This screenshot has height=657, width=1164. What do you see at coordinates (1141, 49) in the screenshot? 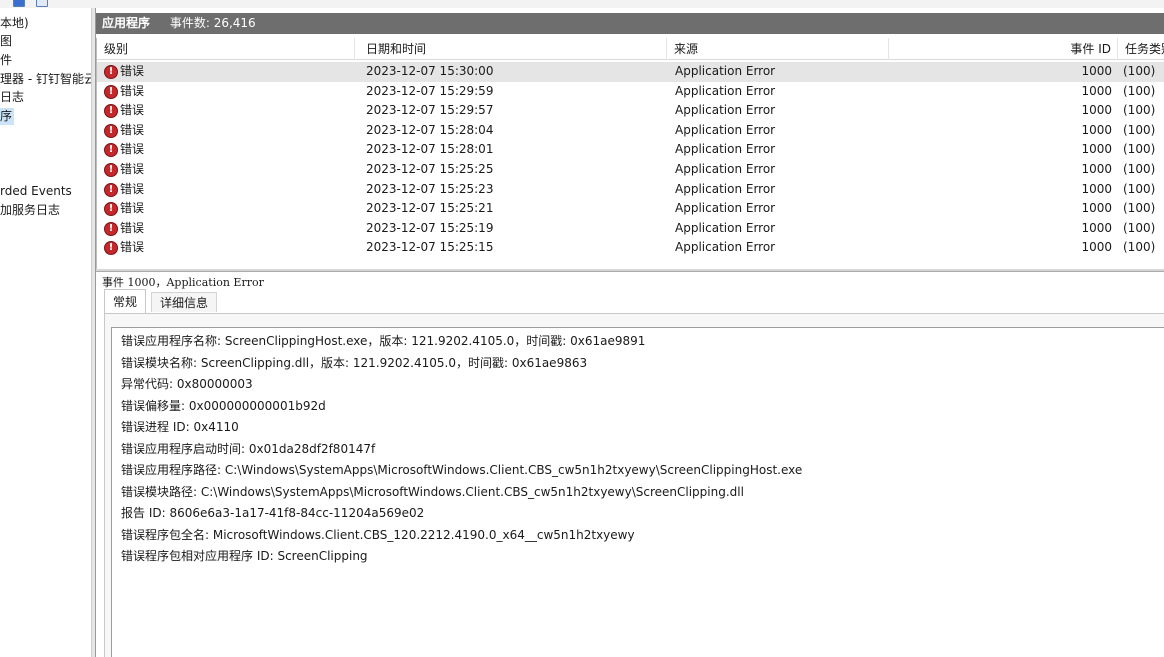
I see `column-header-task-category: 任务类别` at bounding box center [1141, 49].